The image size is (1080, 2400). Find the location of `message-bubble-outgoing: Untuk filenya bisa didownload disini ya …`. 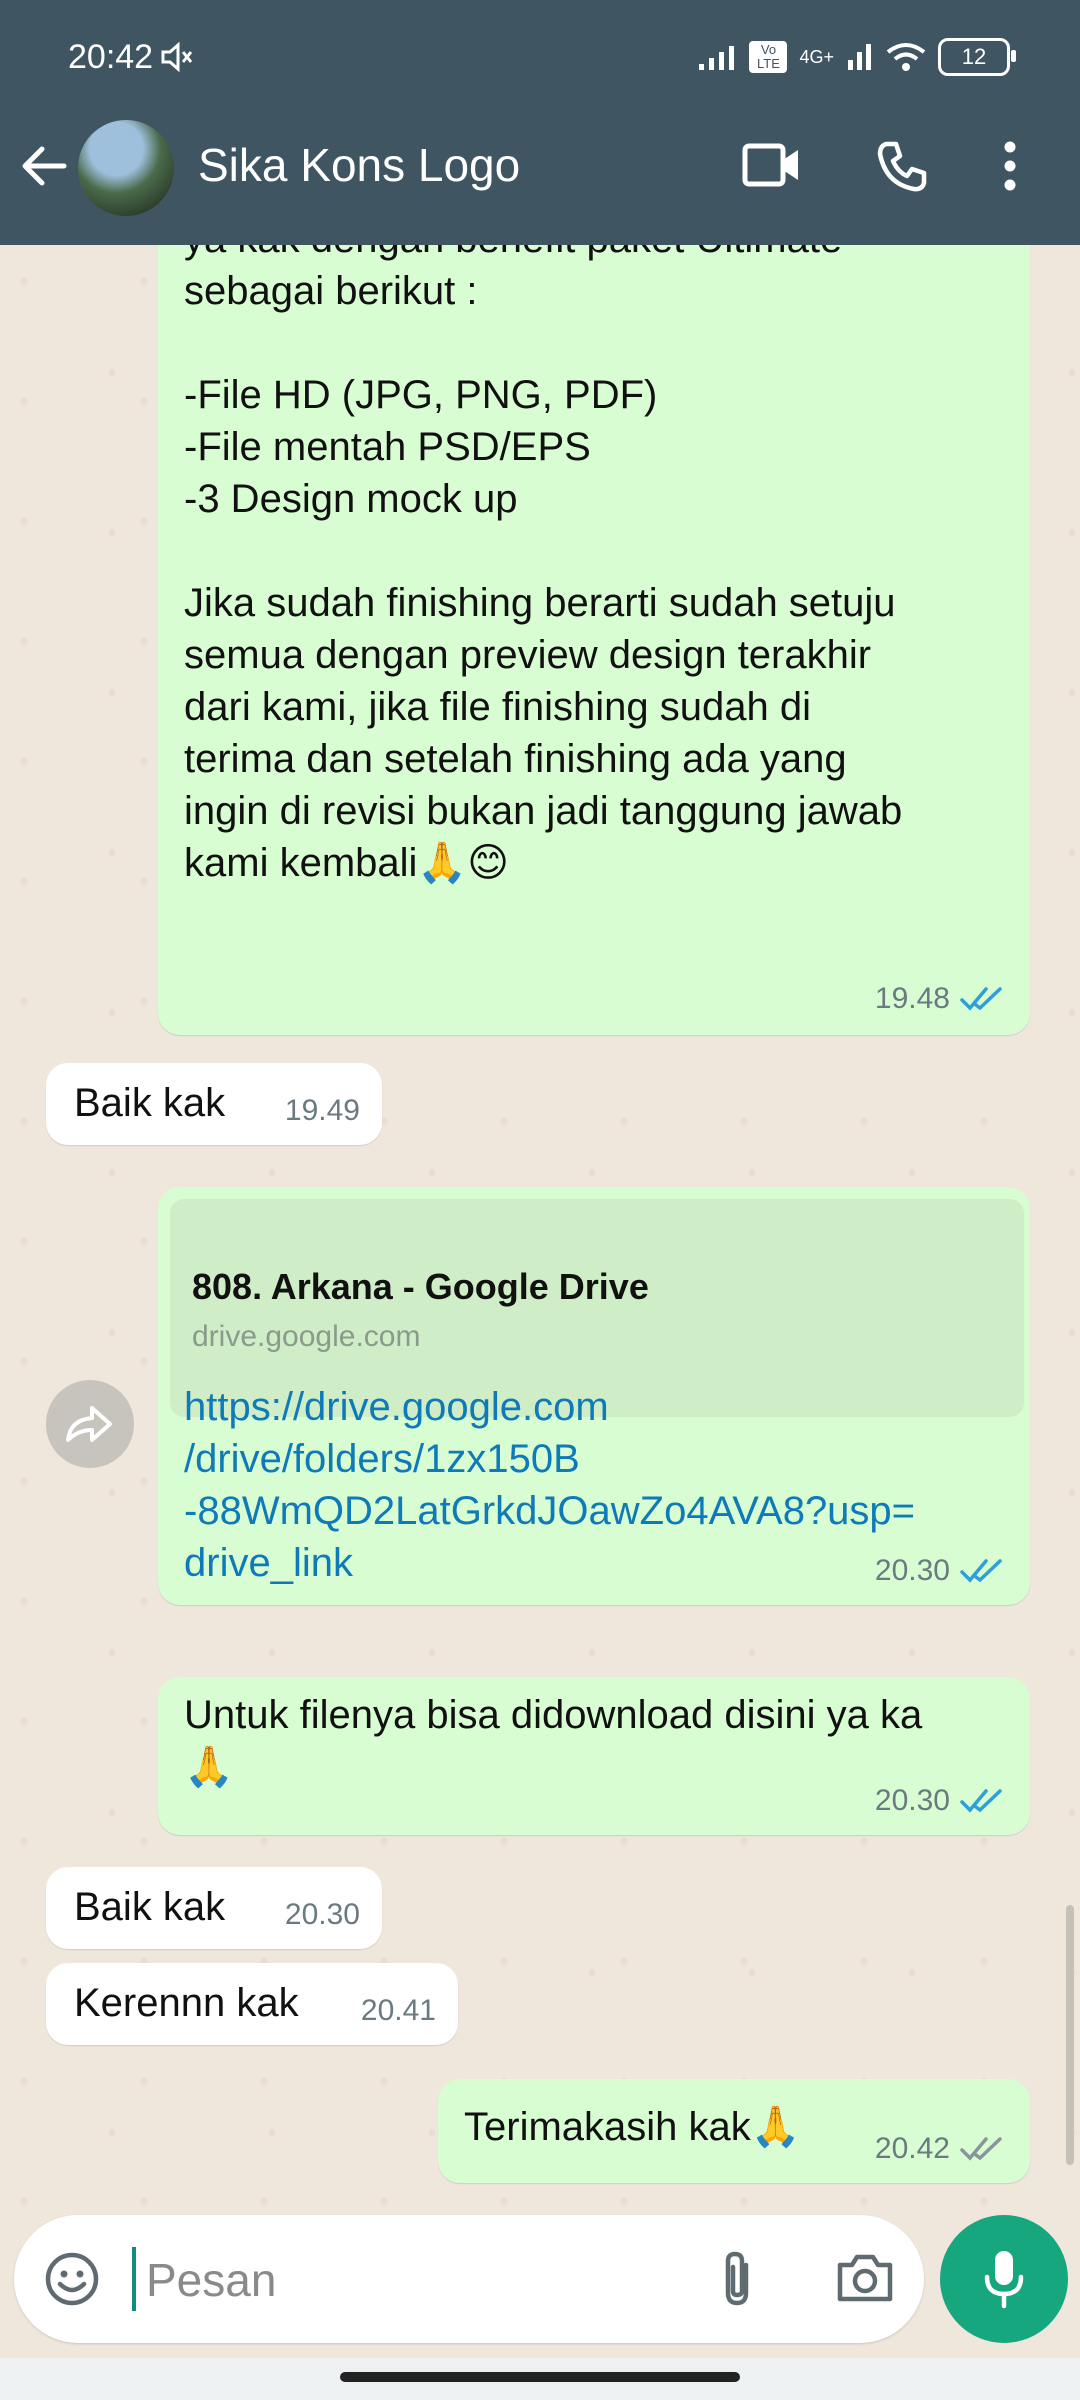

message-bubble-outgoing: Untuk filenya bisa didownload disini ya … is located at coordinates (594, 1756).